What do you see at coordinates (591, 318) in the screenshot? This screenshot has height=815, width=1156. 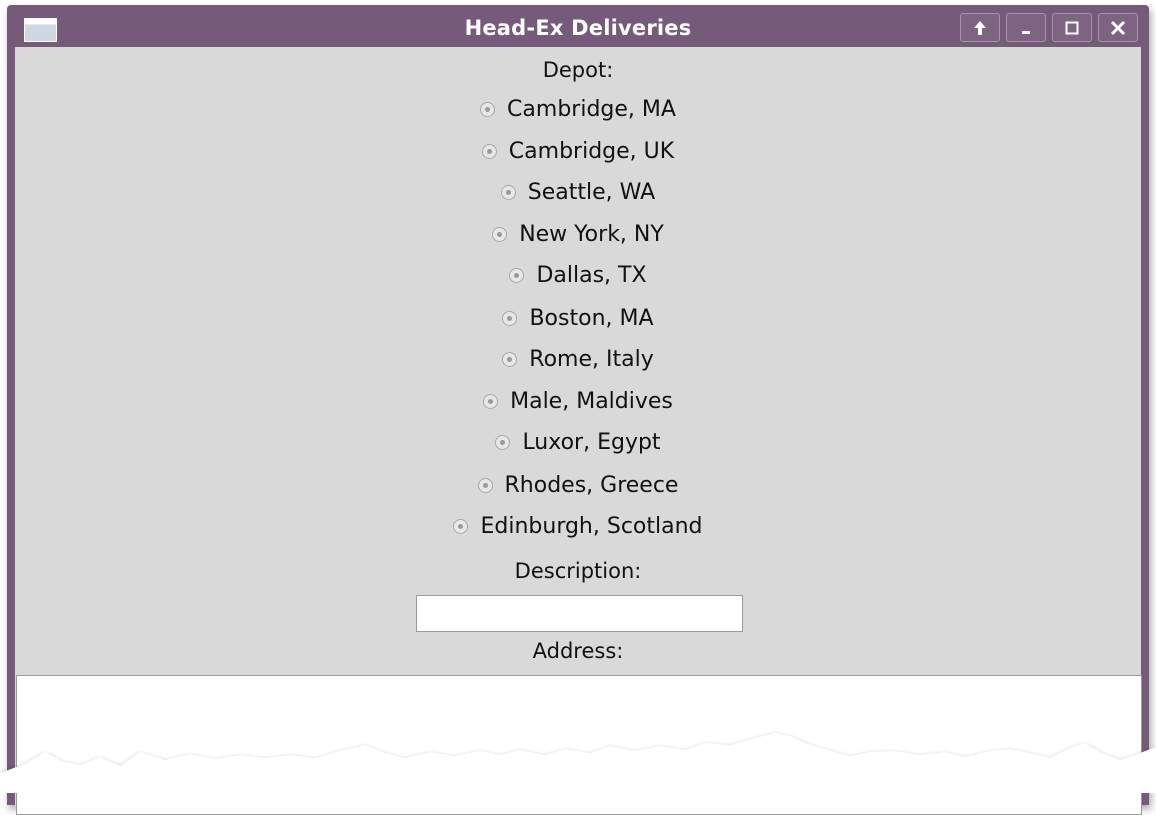 I see `depot-option-label: Boston, MA` at bounding box center [591, 318].